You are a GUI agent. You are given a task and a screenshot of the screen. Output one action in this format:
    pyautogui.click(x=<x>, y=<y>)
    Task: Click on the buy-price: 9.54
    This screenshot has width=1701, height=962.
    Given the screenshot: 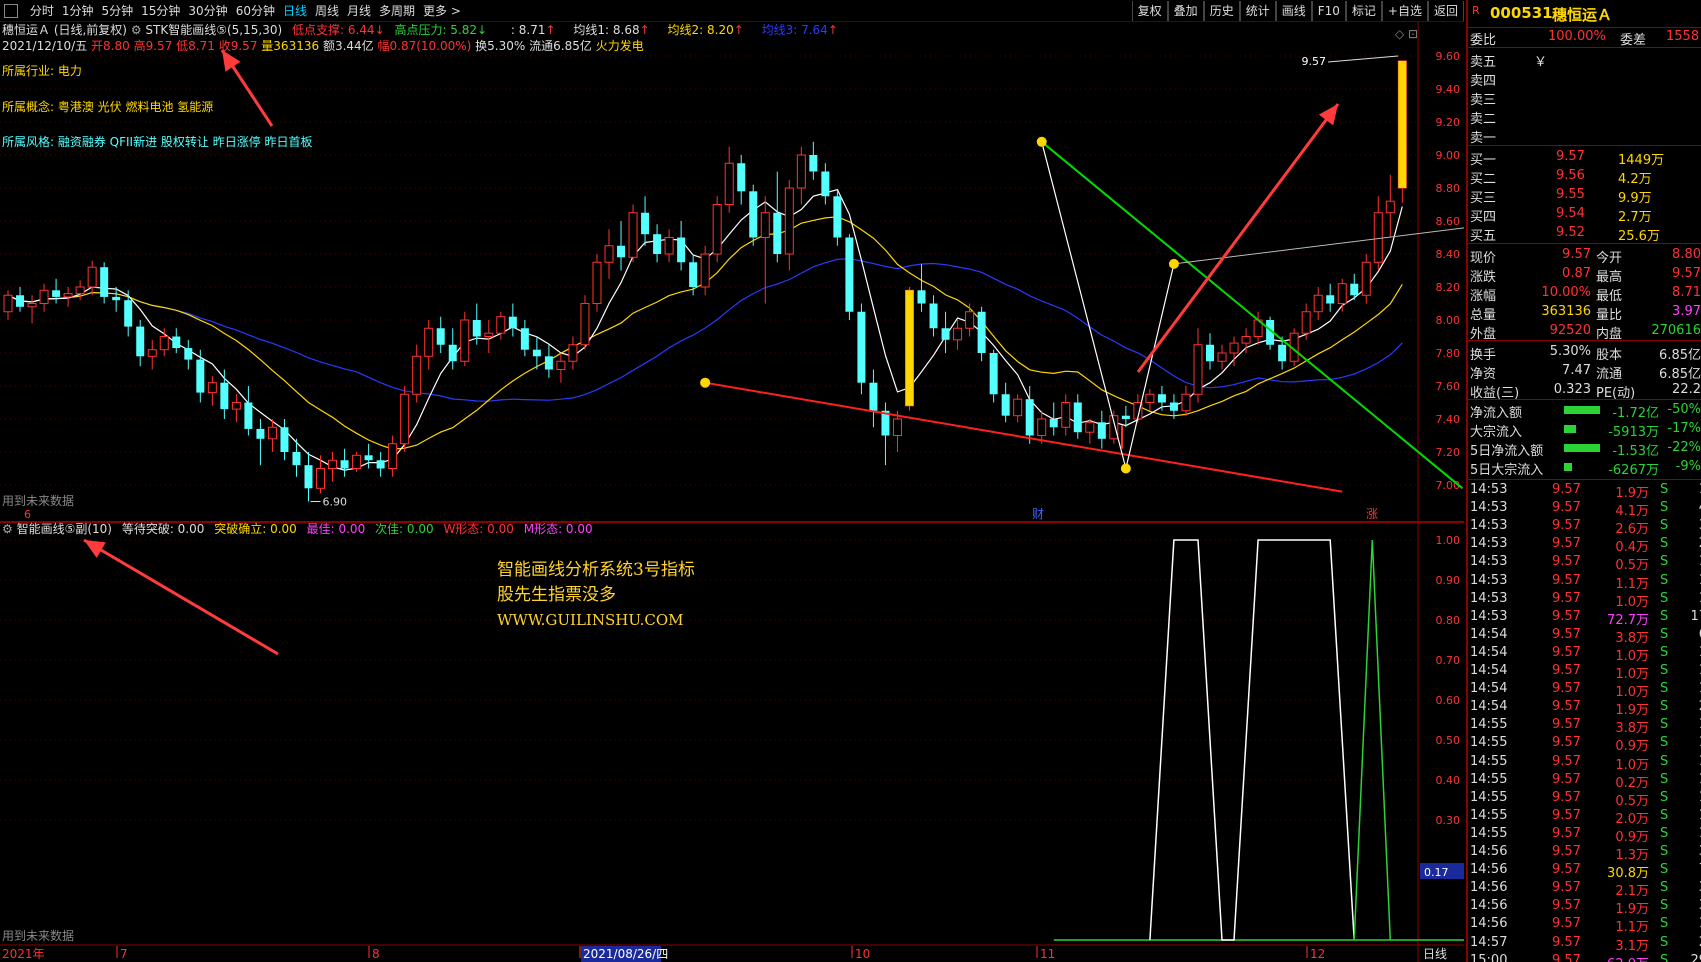 What is the action you would take?
    pyautogui.click(x=1570, y=213)
    